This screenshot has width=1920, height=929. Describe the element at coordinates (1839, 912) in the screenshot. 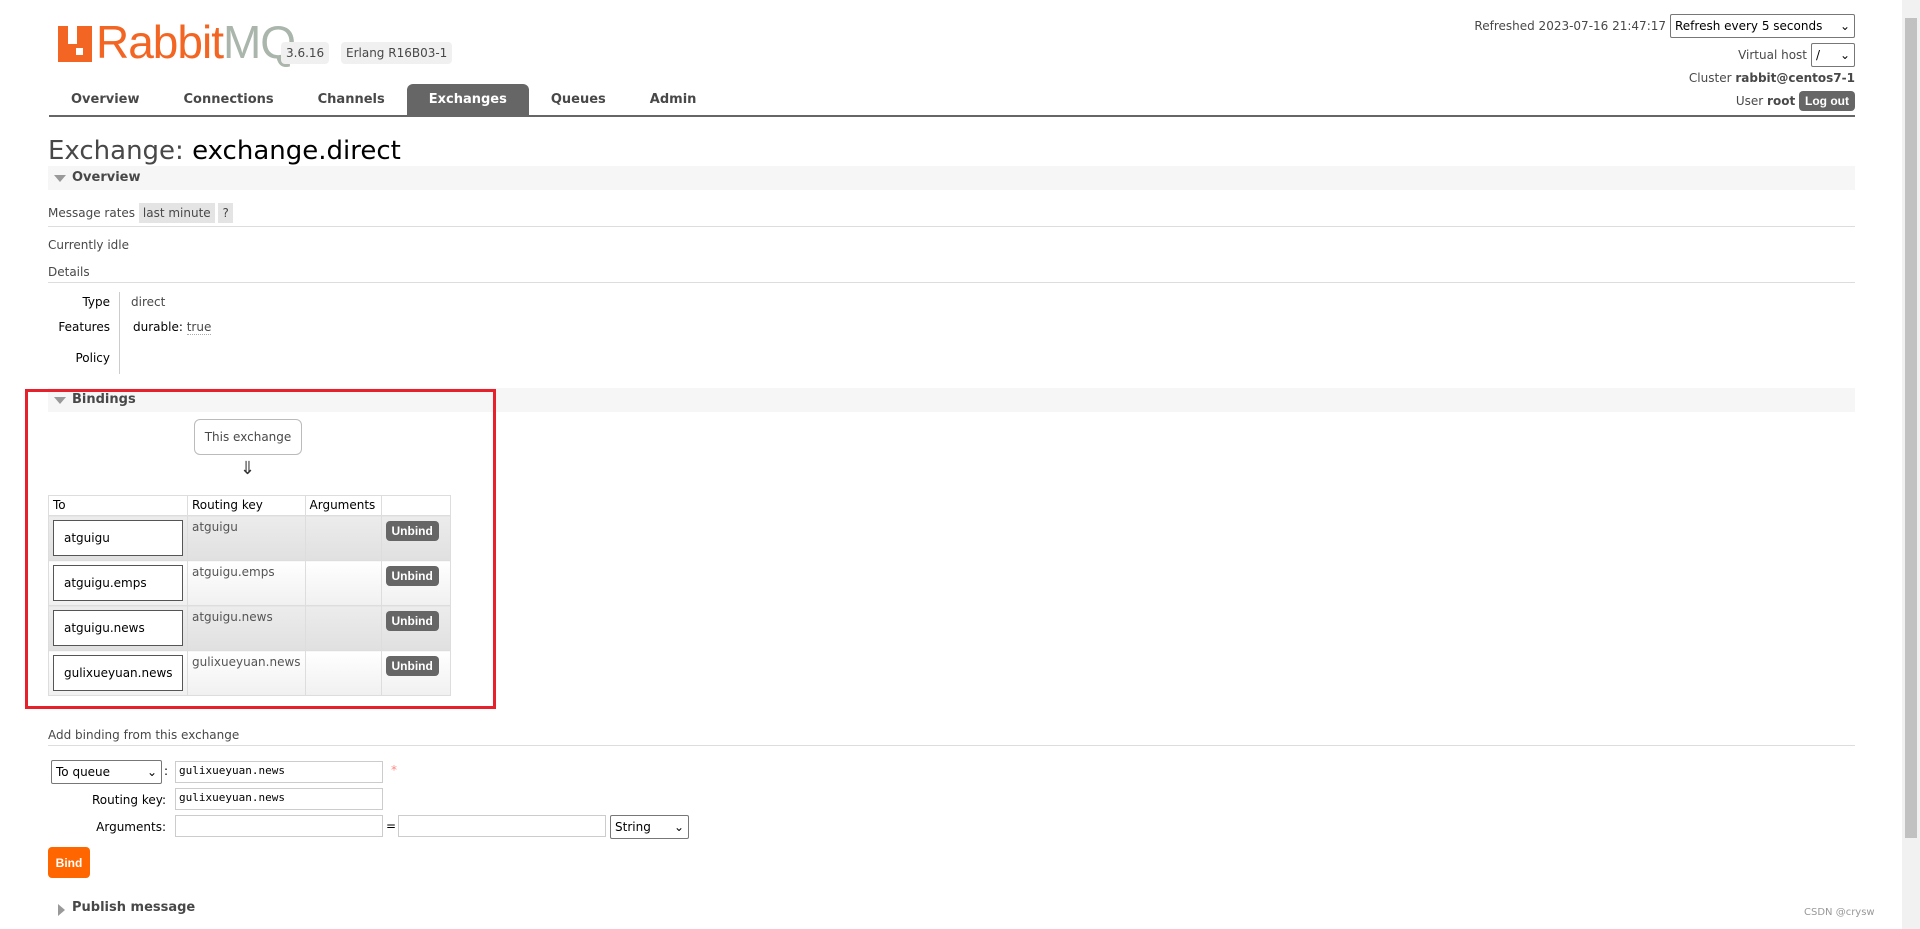

I see `watermark: CSDN @crysw` at that location.